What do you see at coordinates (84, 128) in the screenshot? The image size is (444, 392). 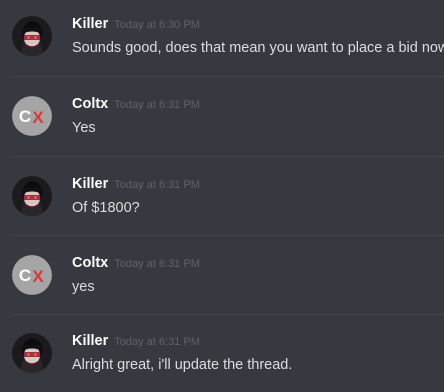 I see `message-text: Yes` at bounding box center [84, 128].